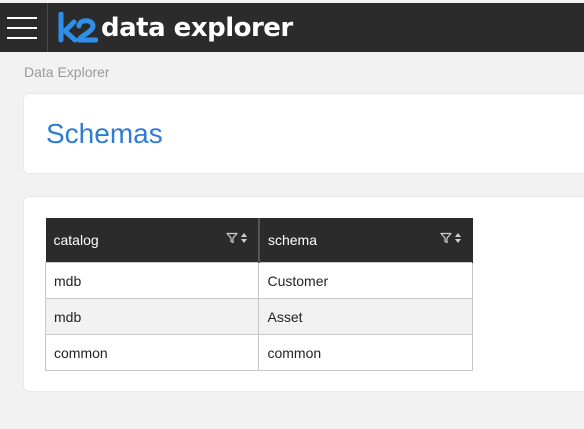  I want to click on table-header-row: catalog schema, so click(259, 240).